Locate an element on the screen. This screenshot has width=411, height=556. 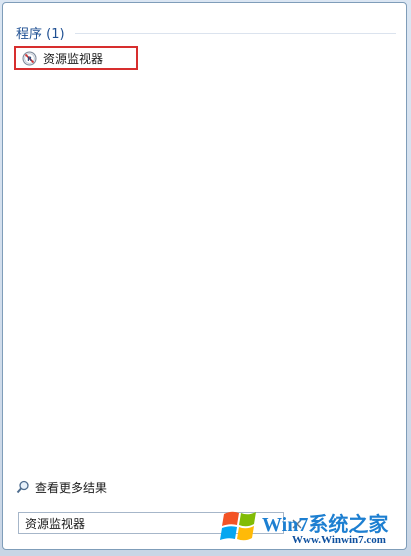
section-divider is located at coordinates (235, 33).